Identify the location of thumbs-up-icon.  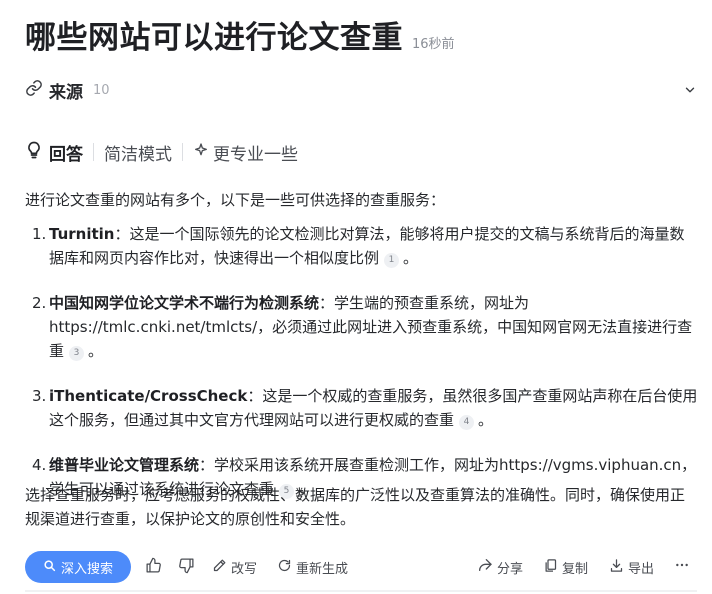
(153, 567).